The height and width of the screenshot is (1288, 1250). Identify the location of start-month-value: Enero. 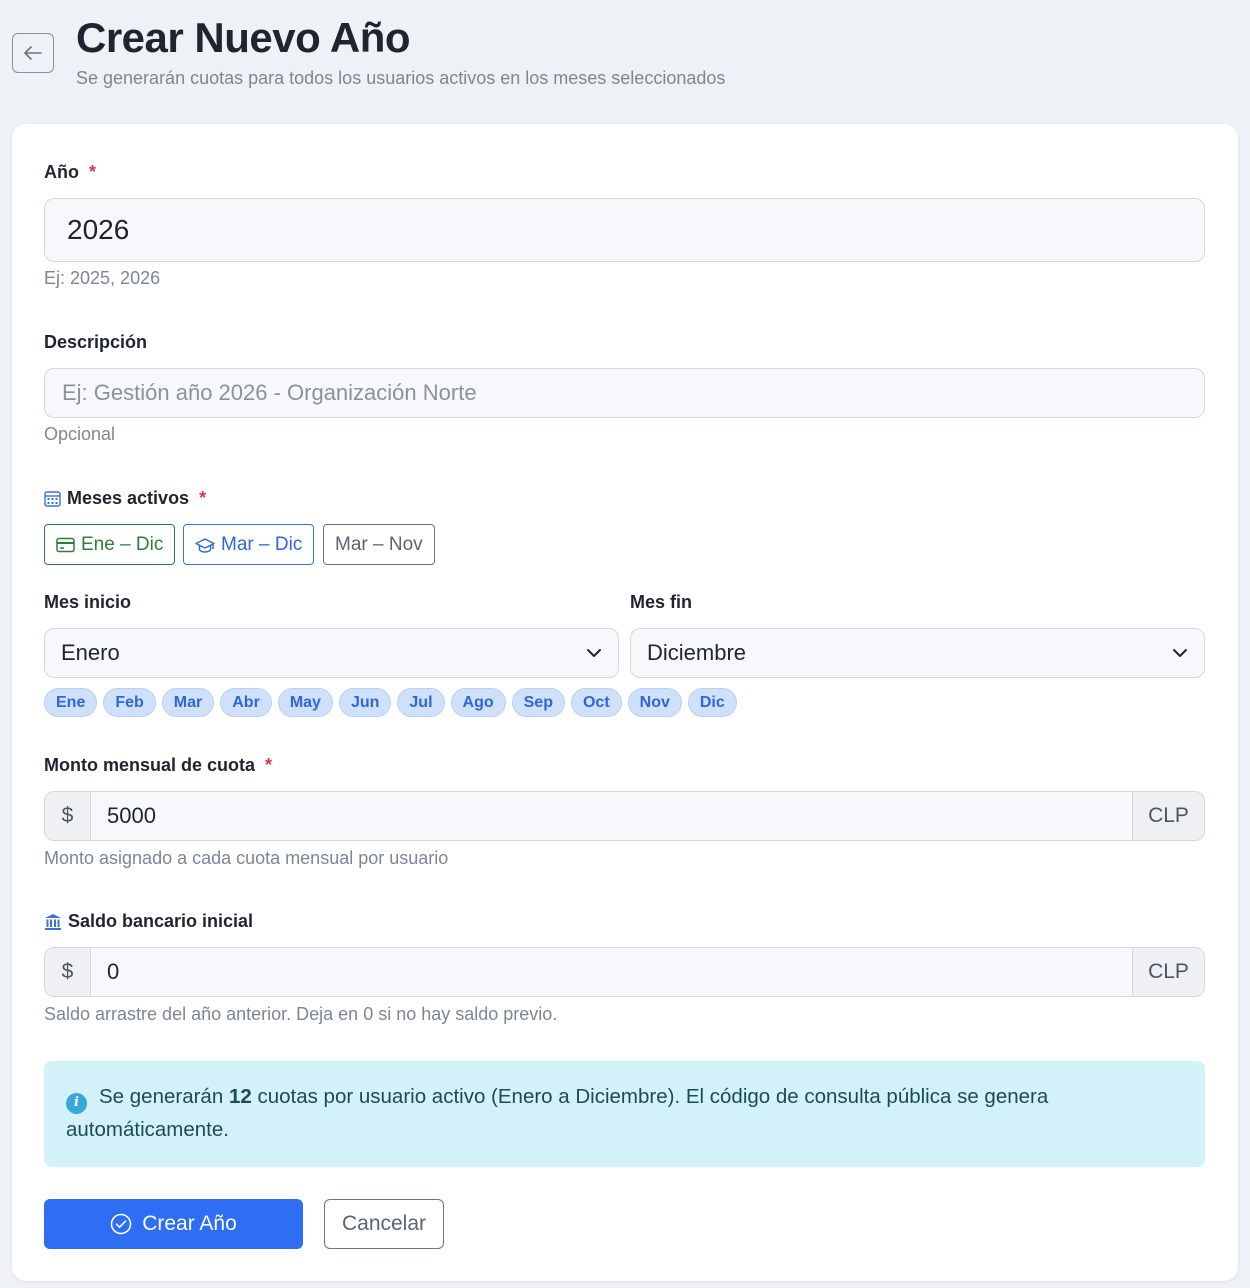
(90, 652).